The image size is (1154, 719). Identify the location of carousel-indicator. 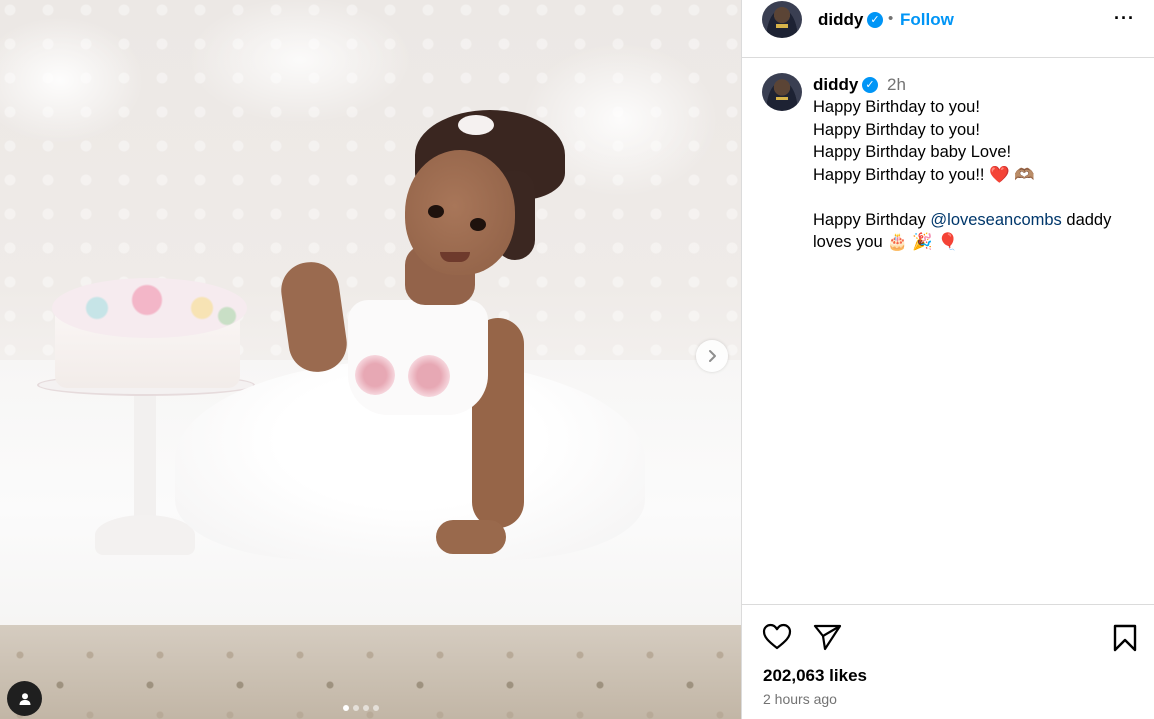
(361, 708).